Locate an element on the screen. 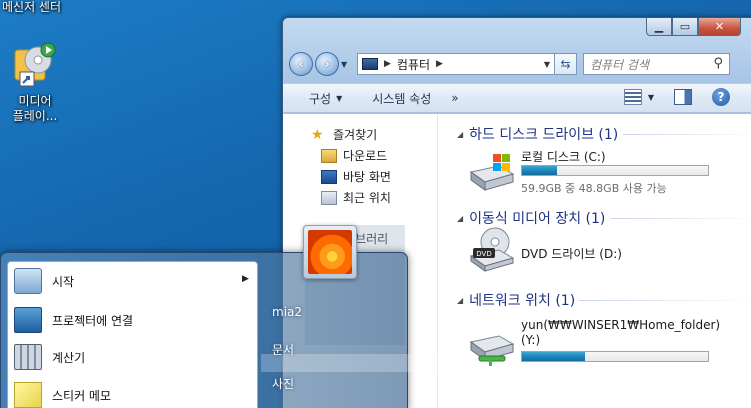 The height and width of the screenshot is (408, 751). address-path: 컴퓨터 is located at coordinates (413, 64).